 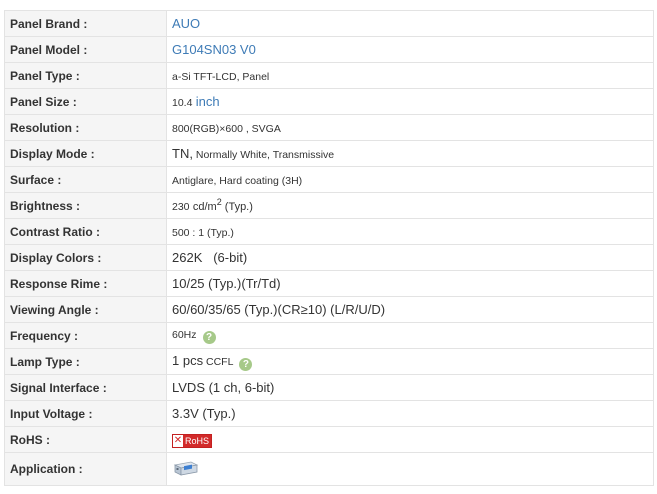 I want to click on row-label: Lamp Type :, so click(x=85, y=361).